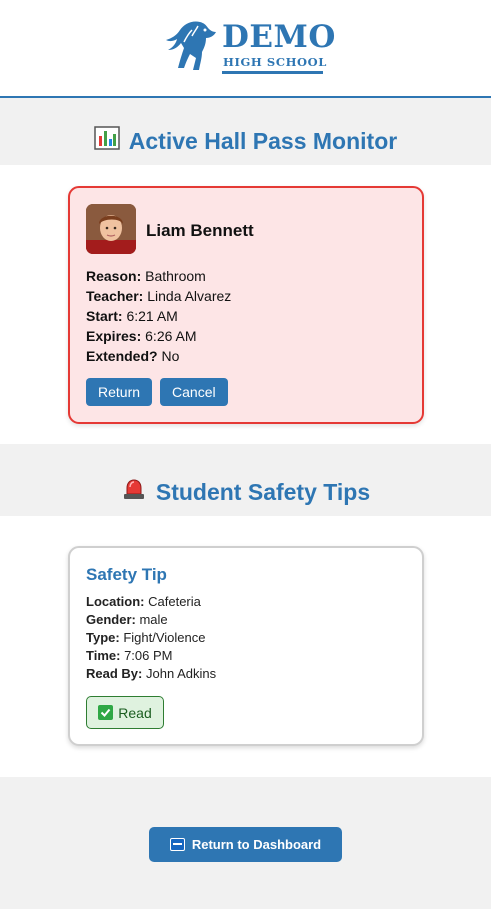  Describe the element at coordinates (152, 316) in the screenshot. I see `start-value: 6:21 AM` at that location.